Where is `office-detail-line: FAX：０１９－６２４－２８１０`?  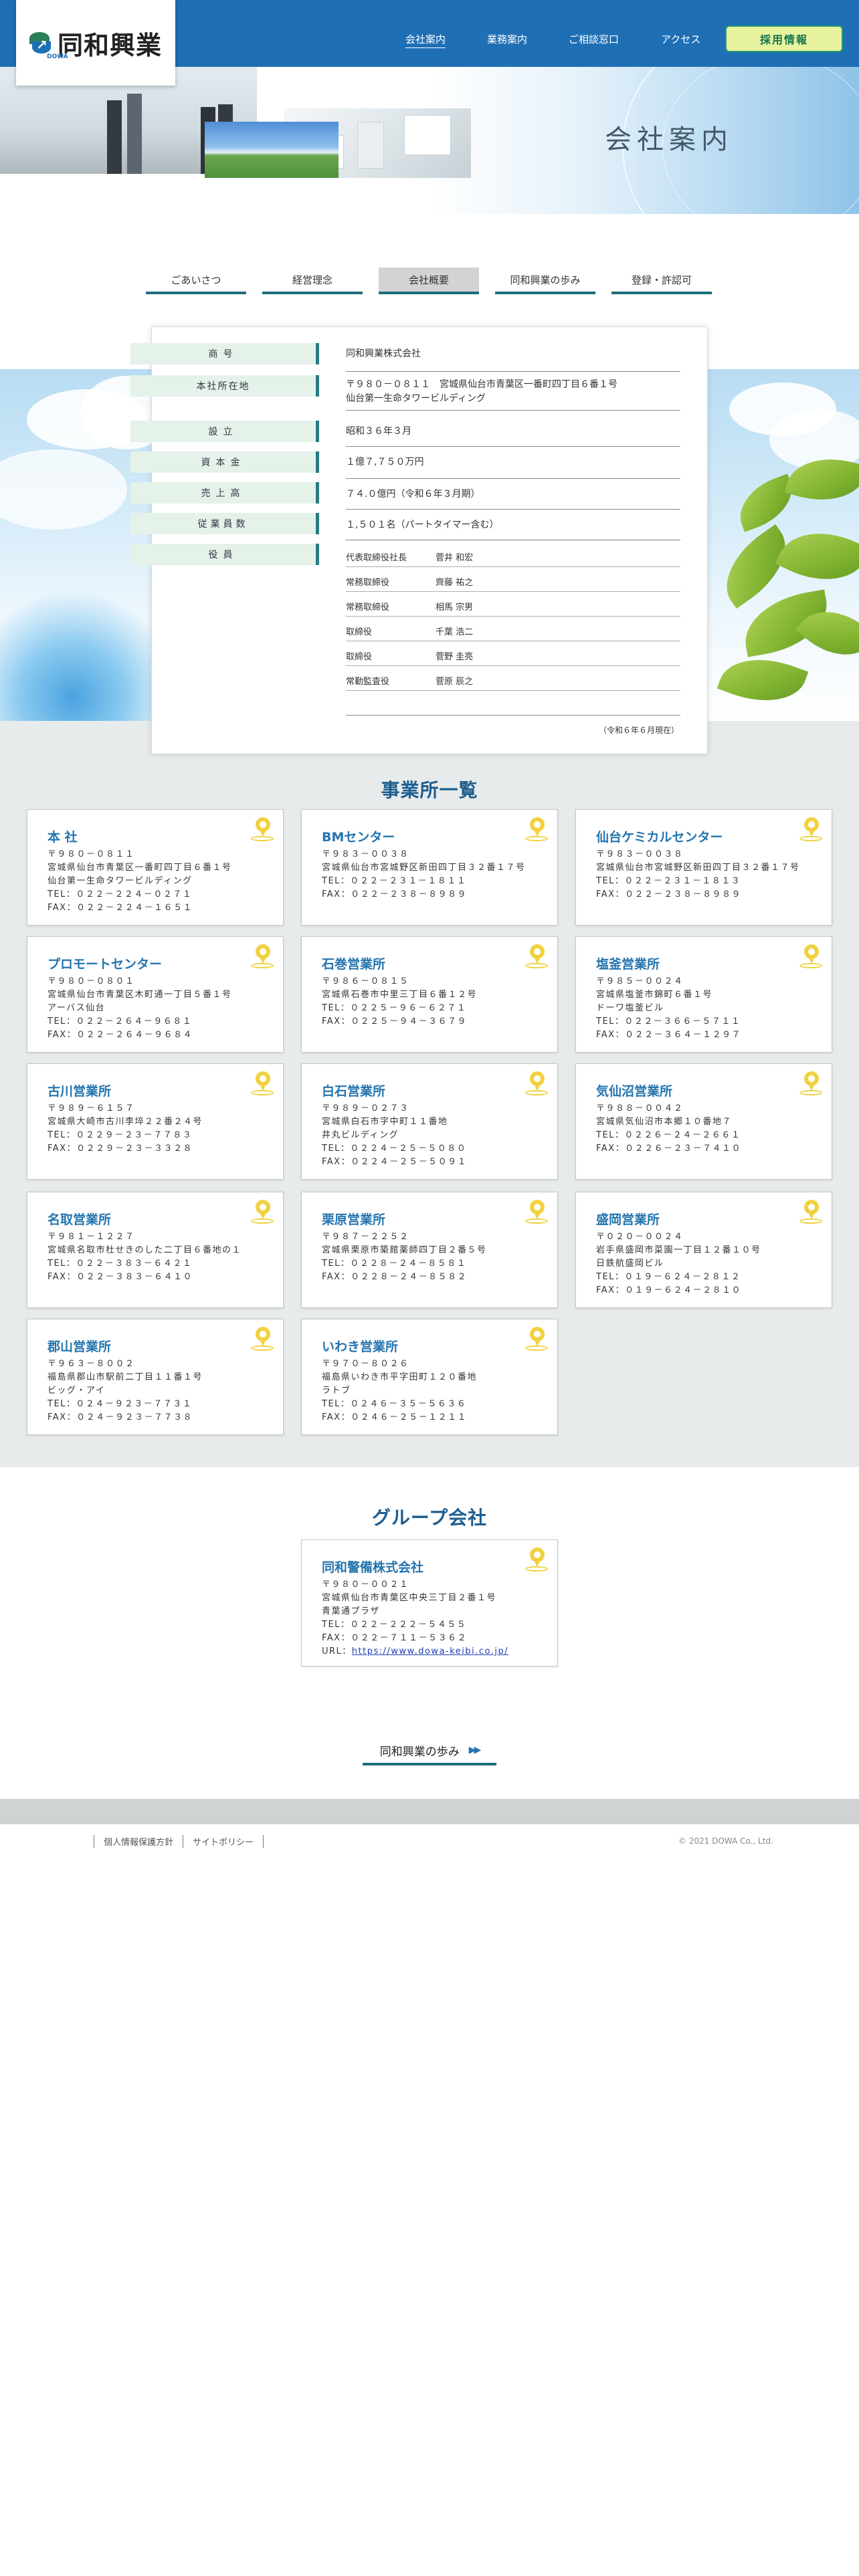 office-detail-line: FAX：０１９－６２４－２８１０ is located at coordinates (669, 1290).